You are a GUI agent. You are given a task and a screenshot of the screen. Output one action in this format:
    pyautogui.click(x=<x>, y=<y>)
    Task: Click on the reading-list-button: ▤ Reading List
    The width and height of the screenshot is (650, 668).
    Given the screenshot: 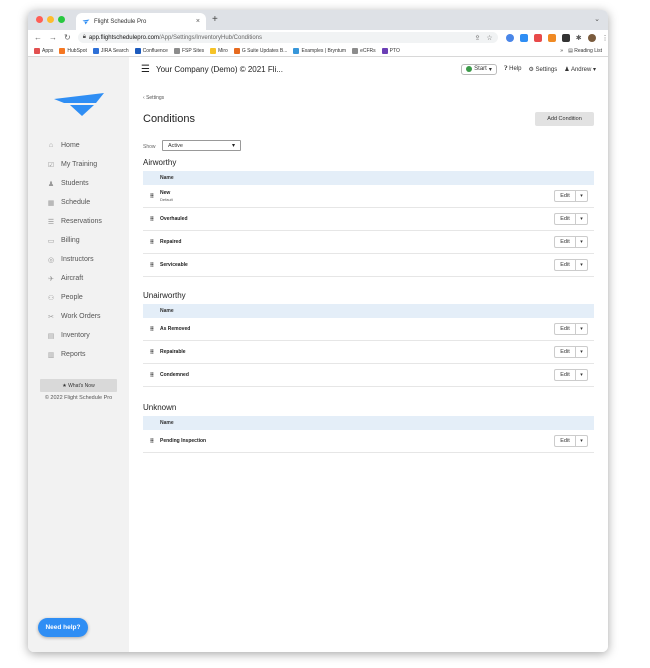 What is the action you would take?
    pyautogui.click(x=585, y=51)
    